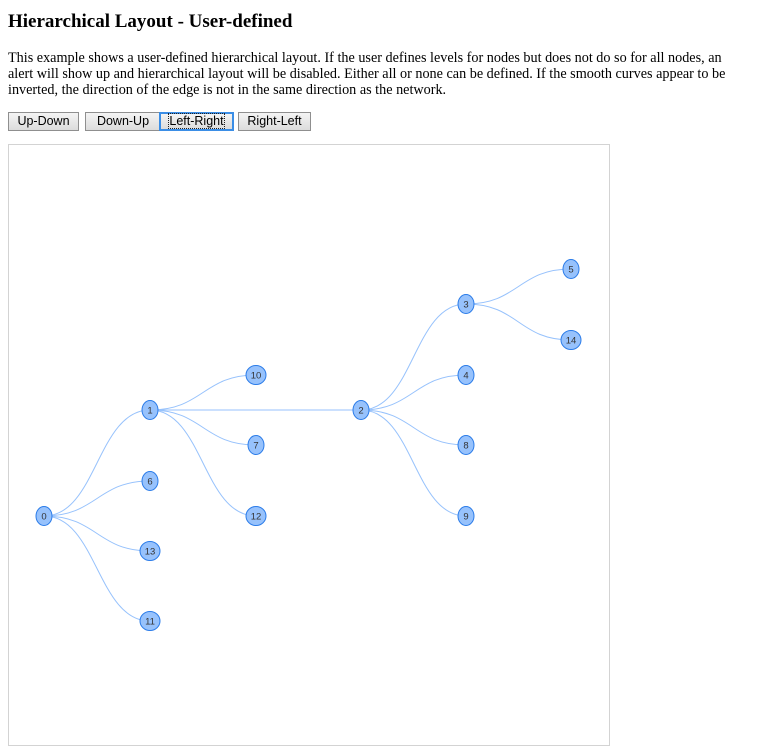  I want to click on node-2: 2, so click(361, 410).